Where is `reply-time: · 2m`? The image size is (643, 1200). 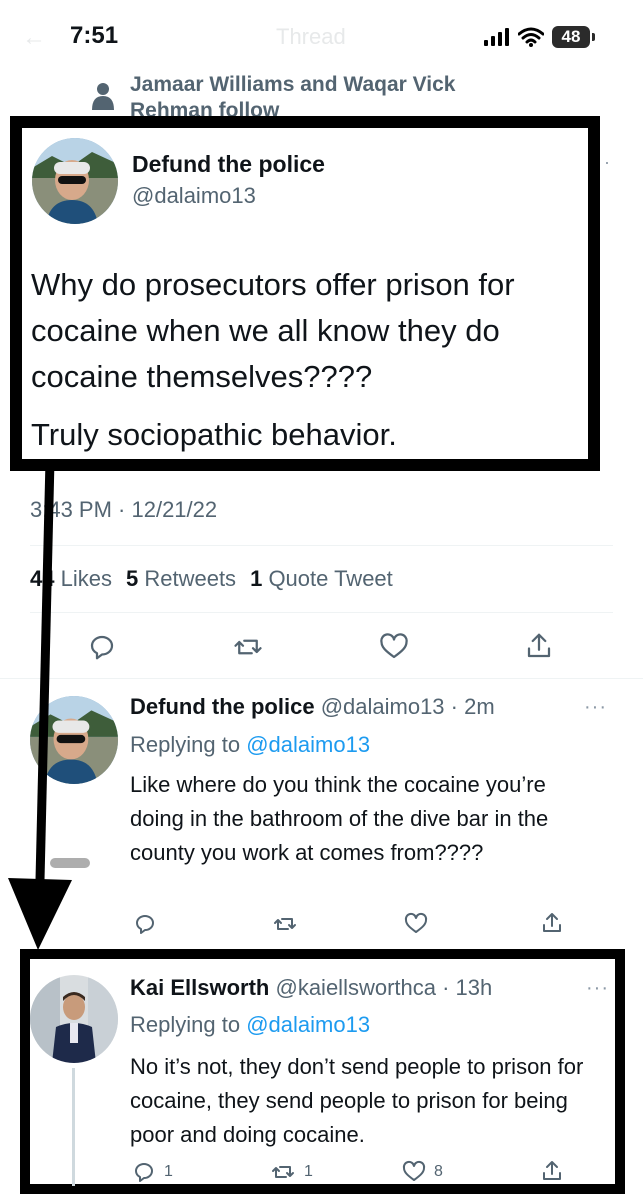
reply-time: · 2m is located at coordinates (472, 706).